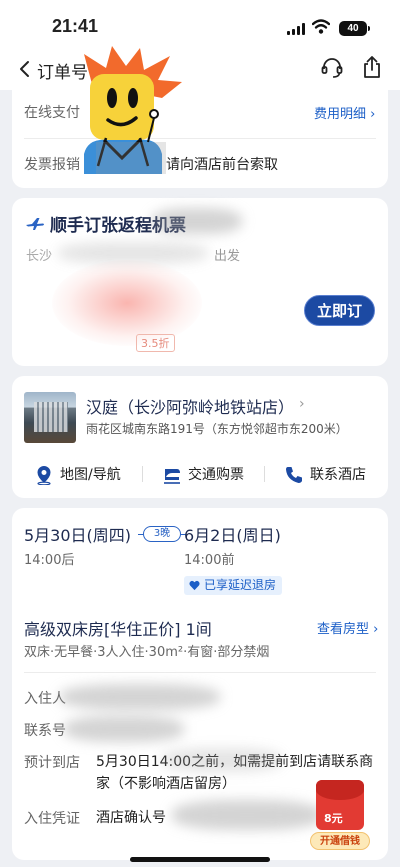  Describe the element at coordinates (338, 475) in the screenshot. I see `contact-hotel-label: 联系酒店` at that location.